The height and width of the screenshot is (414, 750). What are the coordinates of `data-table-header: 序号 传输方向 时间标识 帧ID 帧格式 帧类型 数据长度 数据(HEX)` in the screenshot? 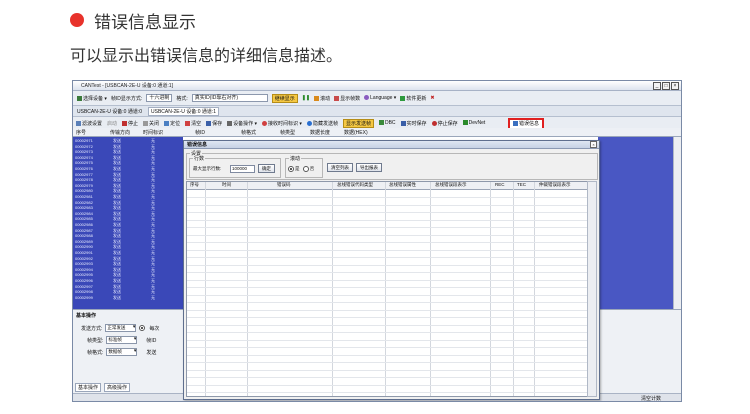 It's located at (377, 132).